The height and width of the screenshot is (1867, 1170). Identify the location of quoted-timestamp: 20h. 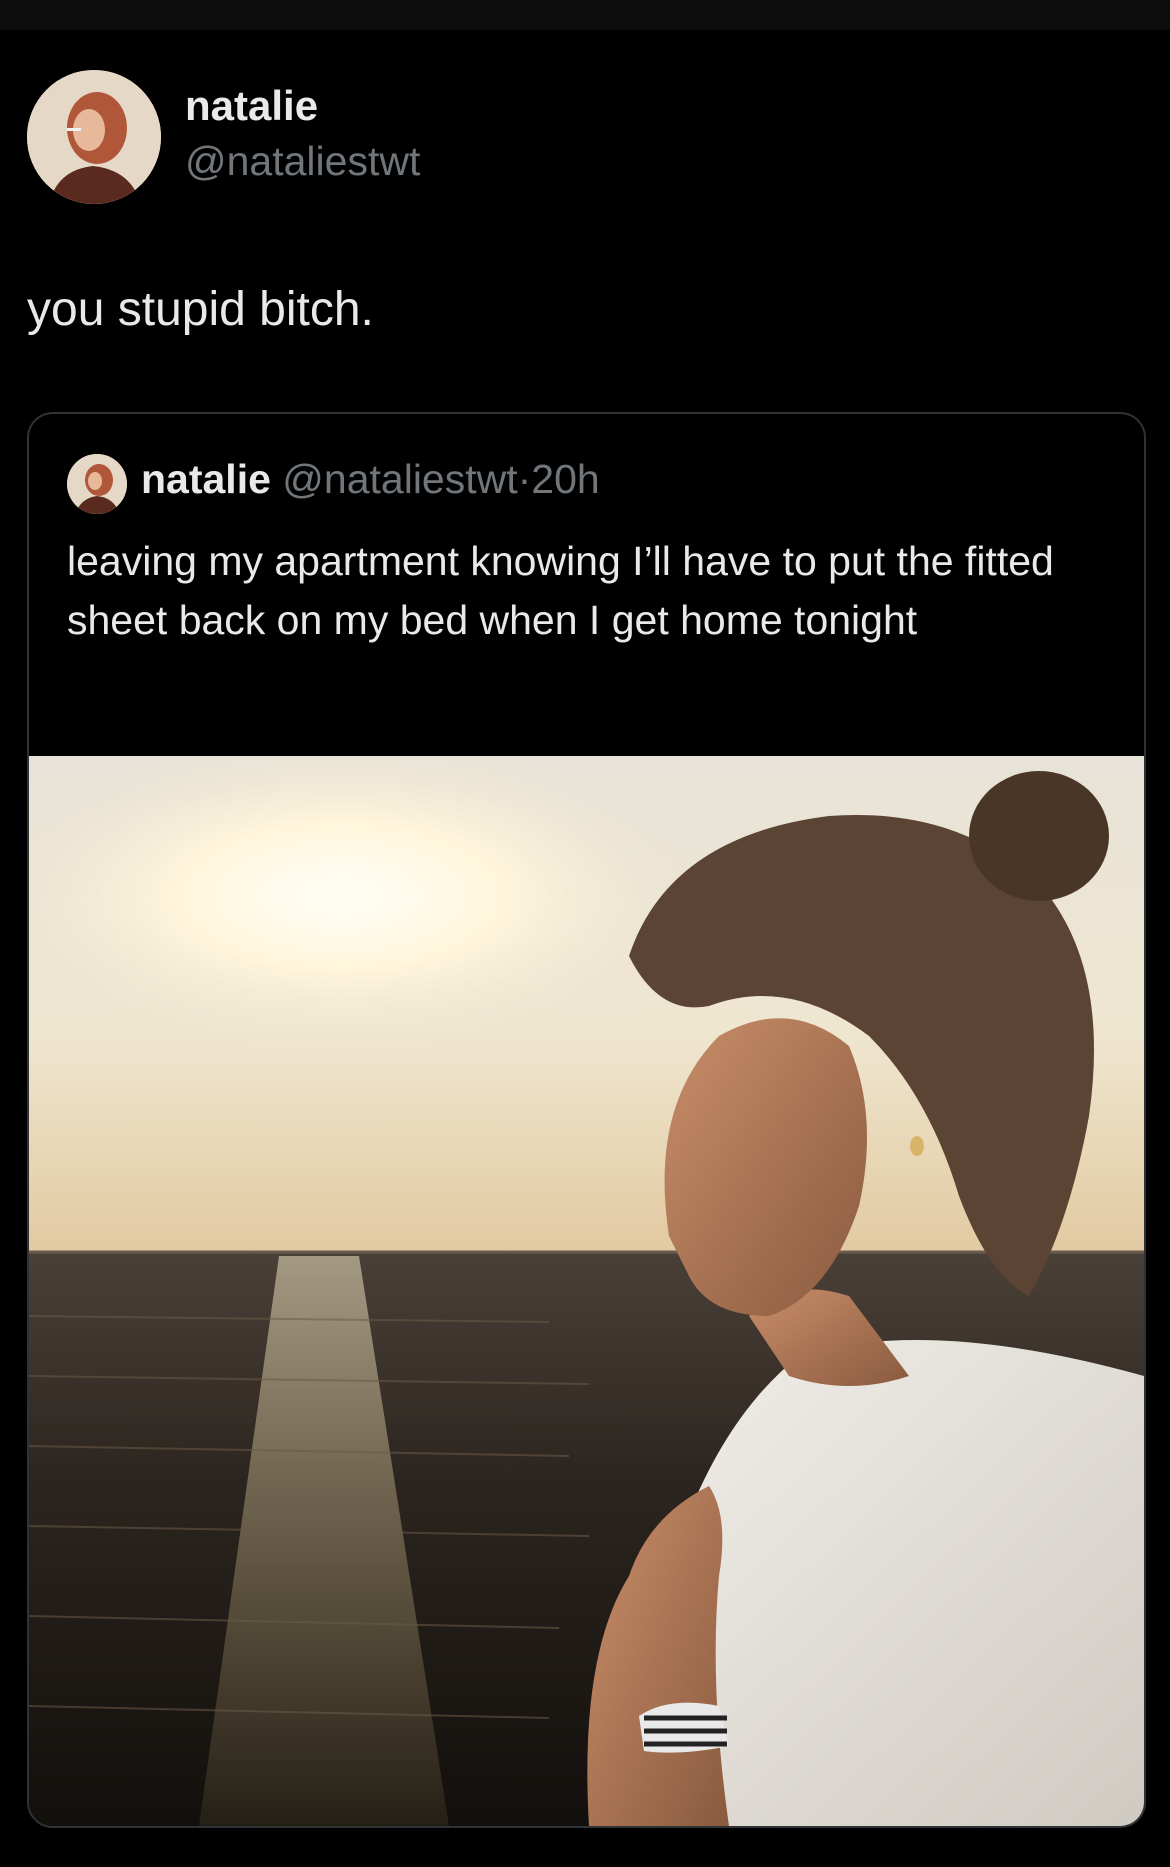
(565, 479).